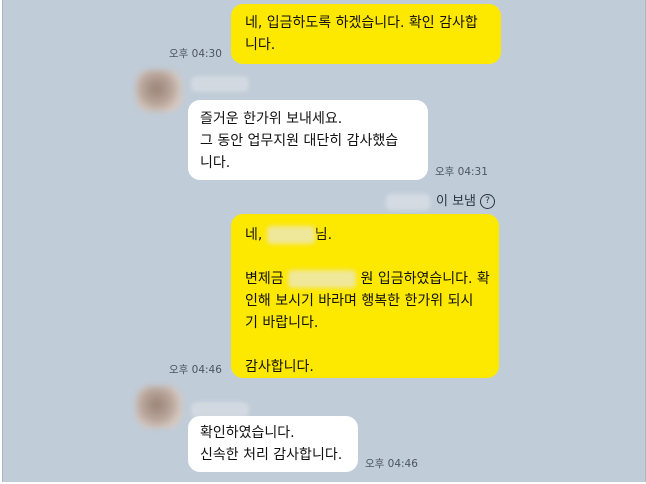 Image resolution: width=646 pixels, height=484 pixels. What do you see at coordinates (195, 54) in the screenshot?
I see `message-time: 오후 04:30` at bounding box center [195, 54].